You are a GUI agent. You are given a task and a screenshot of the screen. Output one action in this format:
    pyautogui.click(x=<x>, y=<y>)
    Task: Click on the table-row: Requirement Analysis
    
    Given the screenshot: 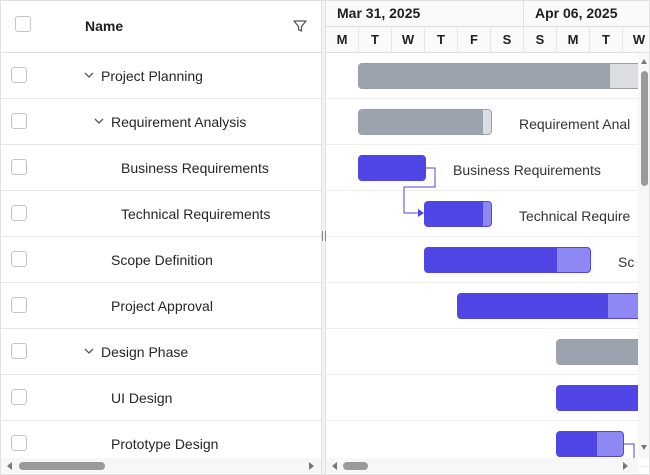 What is the action you would take?
    pyautogui.click(x=161, y=122)
    